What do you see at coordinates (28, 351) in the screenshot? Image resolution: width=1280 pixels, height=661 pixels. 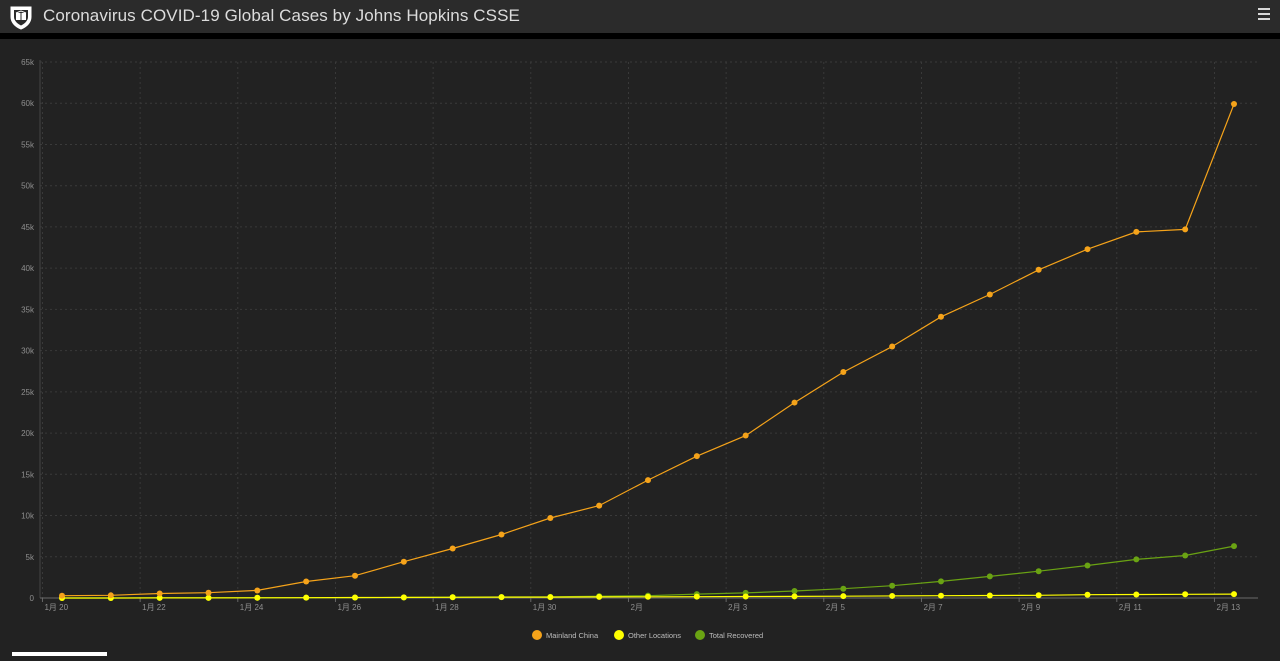 I see `y-tick-label: 30k` at bounding box center [28, 351].